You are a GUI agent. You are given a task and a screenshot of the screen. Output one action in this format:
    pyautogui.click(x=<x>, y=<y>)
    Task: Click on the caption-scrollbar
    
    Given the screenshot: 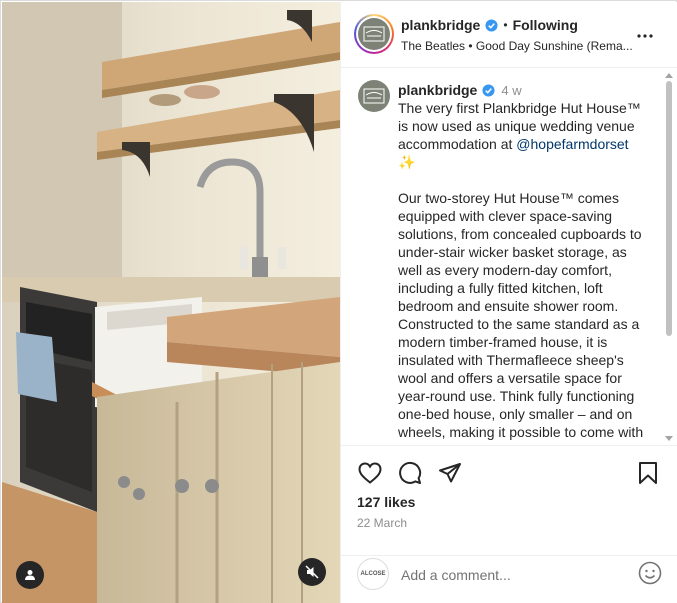 What is the action you would take?
    pyautogui.click(x=669, y=257)
    